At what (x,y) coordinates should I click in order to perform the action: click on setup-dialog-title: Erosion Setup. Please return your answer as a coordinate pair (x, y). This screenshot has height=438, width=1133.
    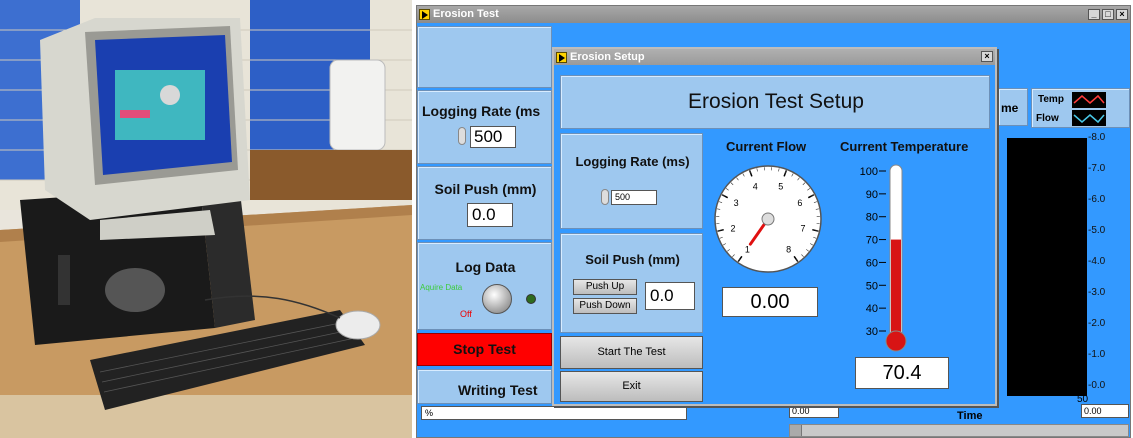
    Looking at the image, I should click on (607, 57).